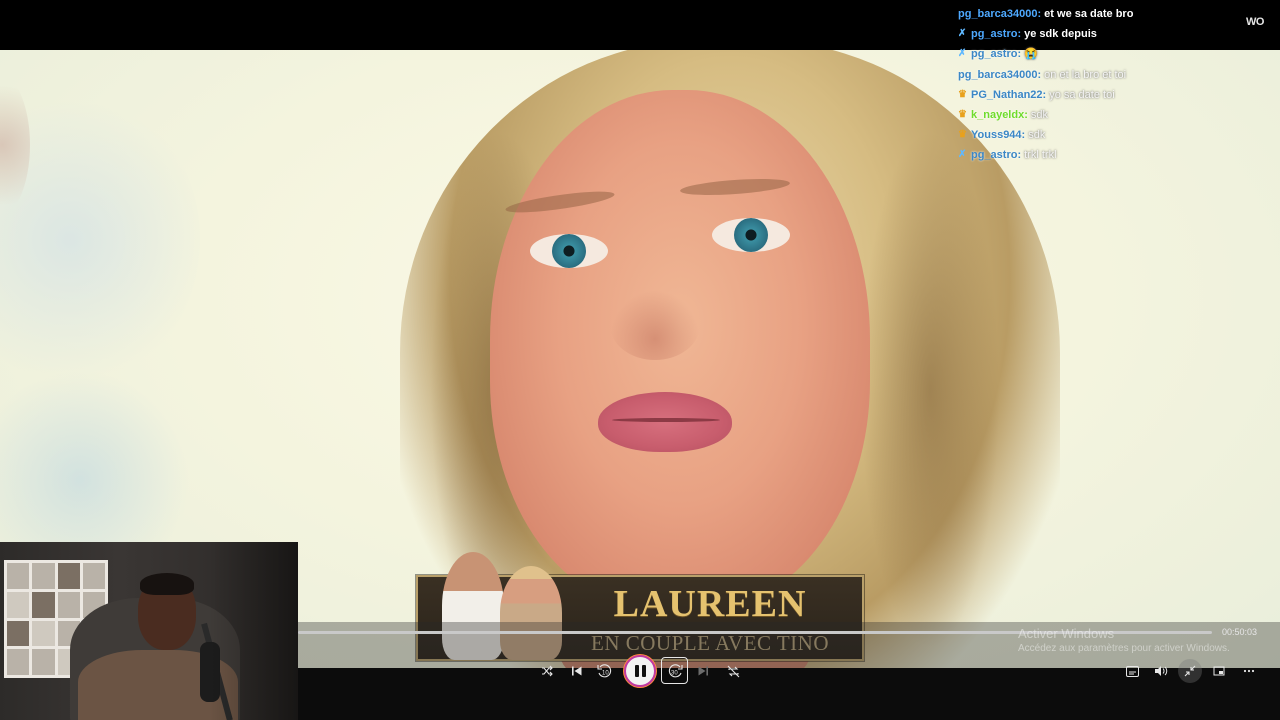  I want to click on banner-name: LAUREEN, so click(710, 604).